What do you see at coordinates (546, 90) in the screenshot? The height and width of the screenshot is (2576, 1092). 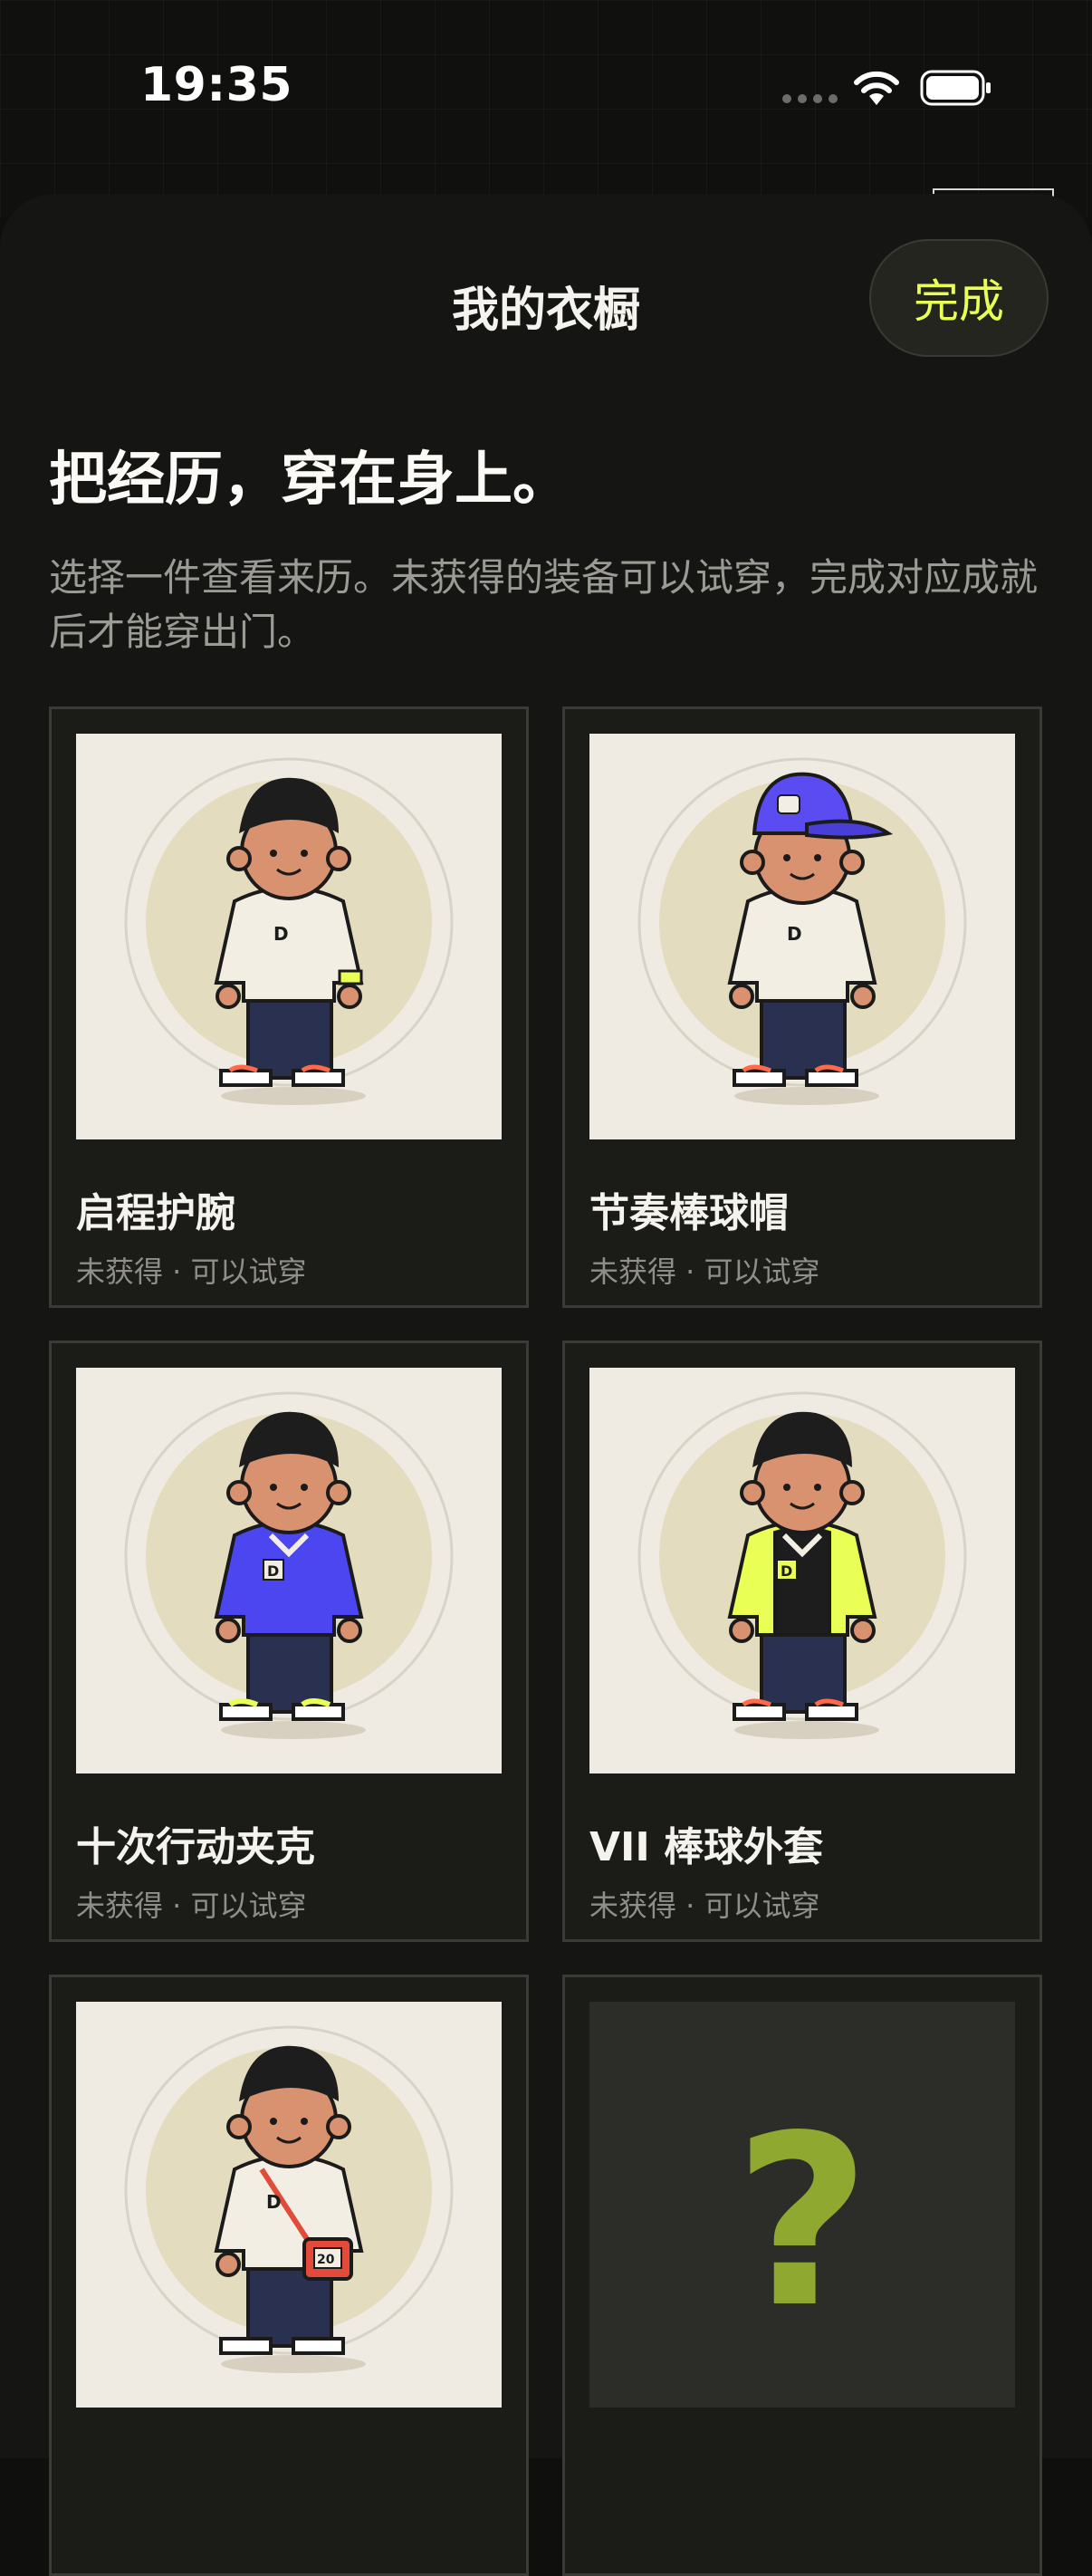 I see `status-bar: 19:35` at bounding box center [546, 90].